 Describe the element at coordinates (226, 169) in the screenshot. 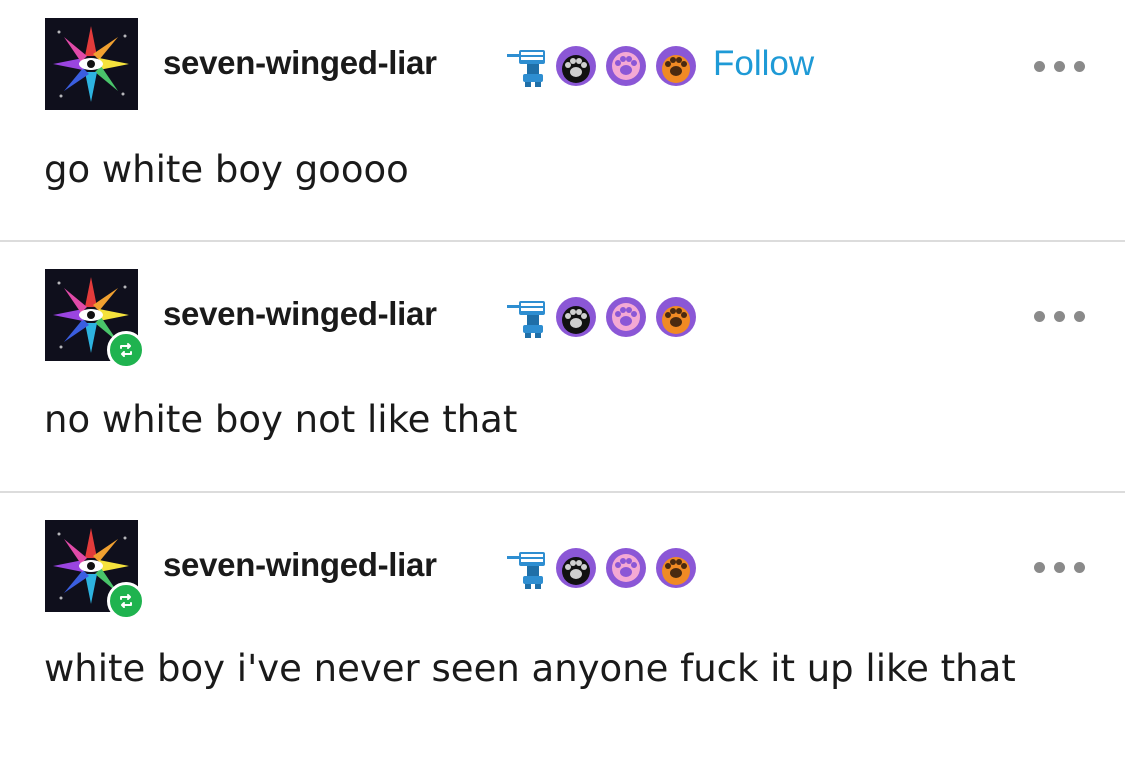

I see `post-body-text: go white boy goooo` at that location.